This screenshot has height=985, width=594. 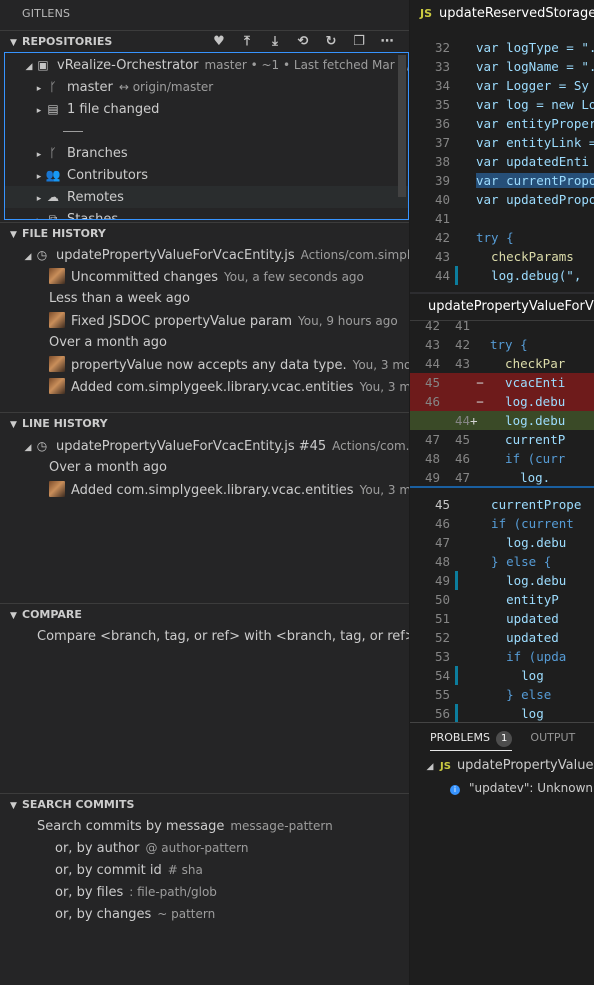 I want to click on repositories-title: REPOSITORIES, so click(x=67, y=41).